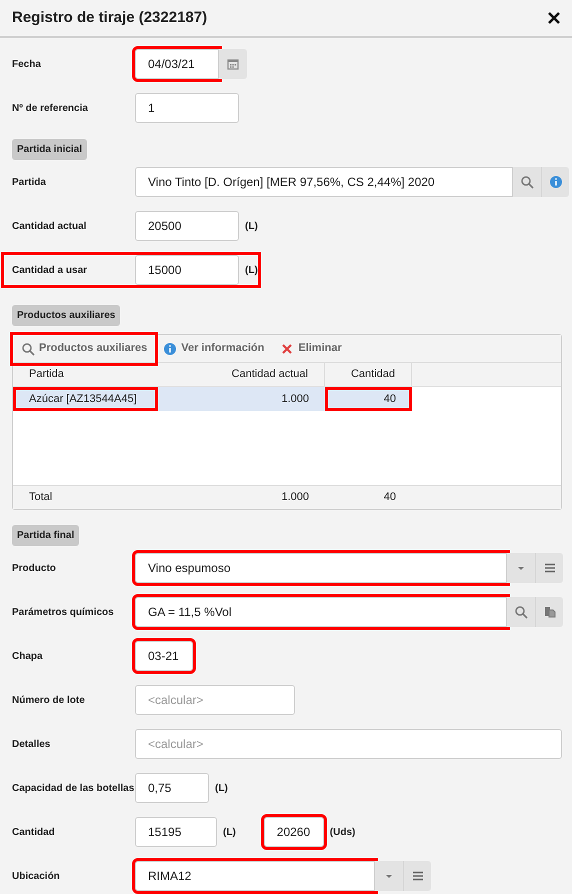  I want to click on field-label: Parámetros químicos, so click(63, 613).